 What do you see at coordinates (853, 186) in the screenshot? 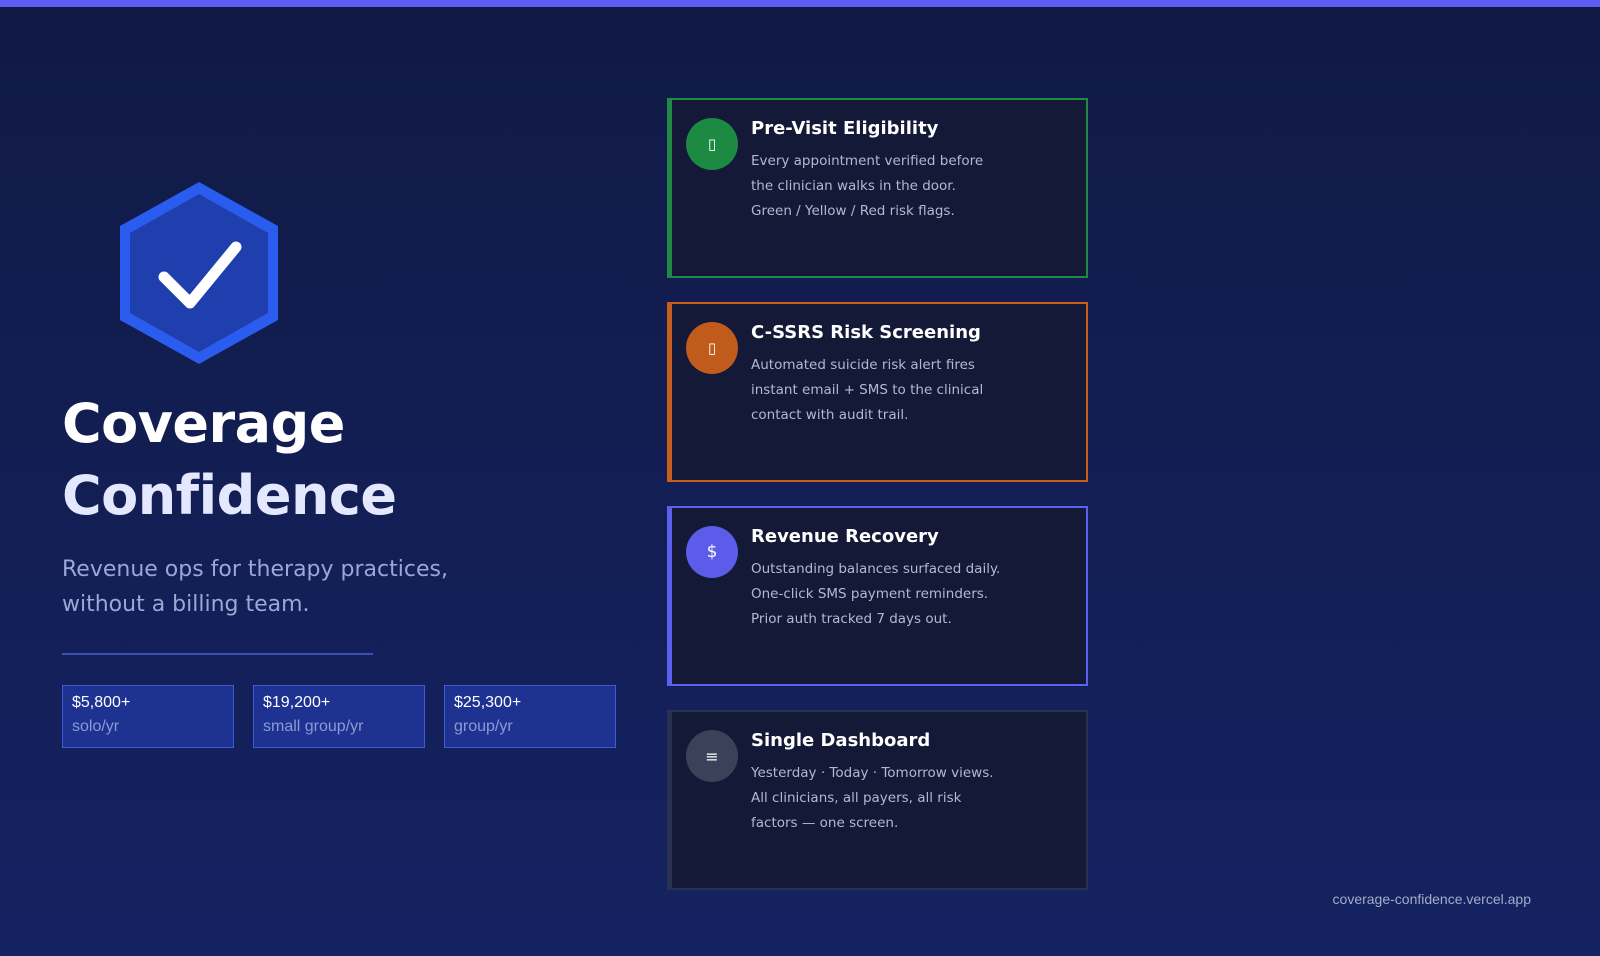
I see `feature-desc-line: the clinician walks in the door.` at bounding box center [853, 186].